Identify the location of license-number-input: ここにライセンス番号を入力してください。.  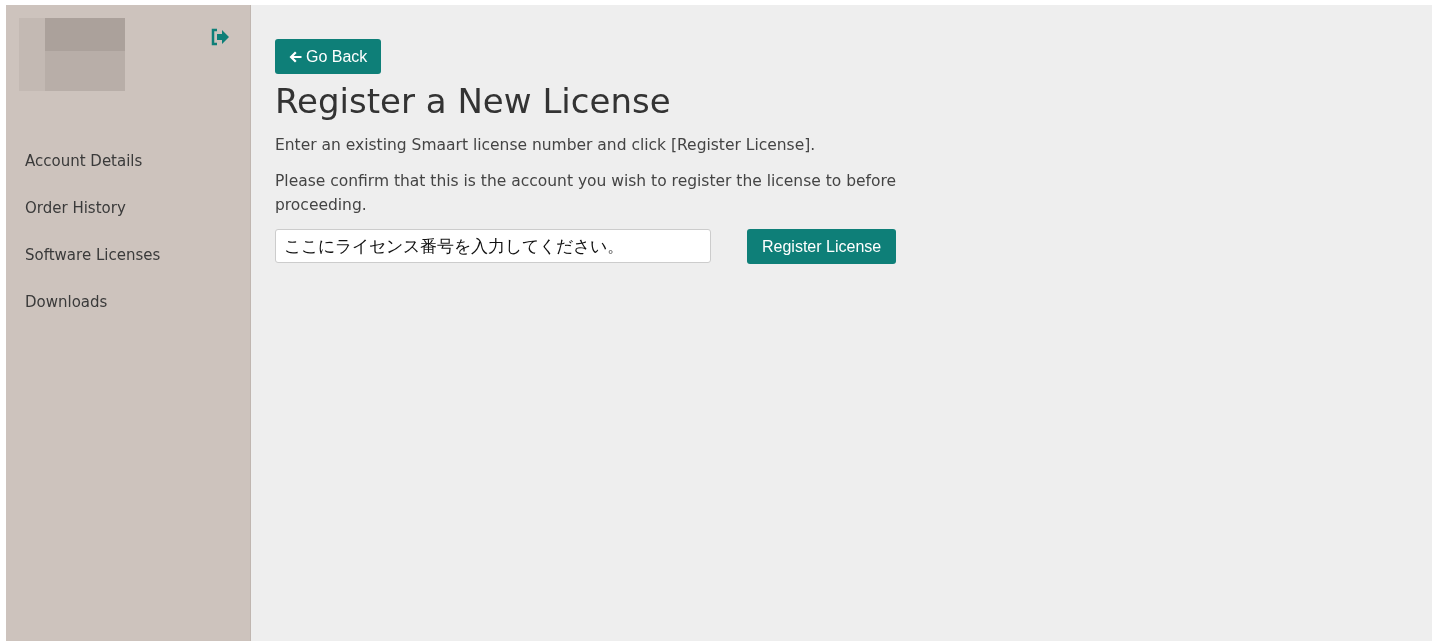
(493, 246).